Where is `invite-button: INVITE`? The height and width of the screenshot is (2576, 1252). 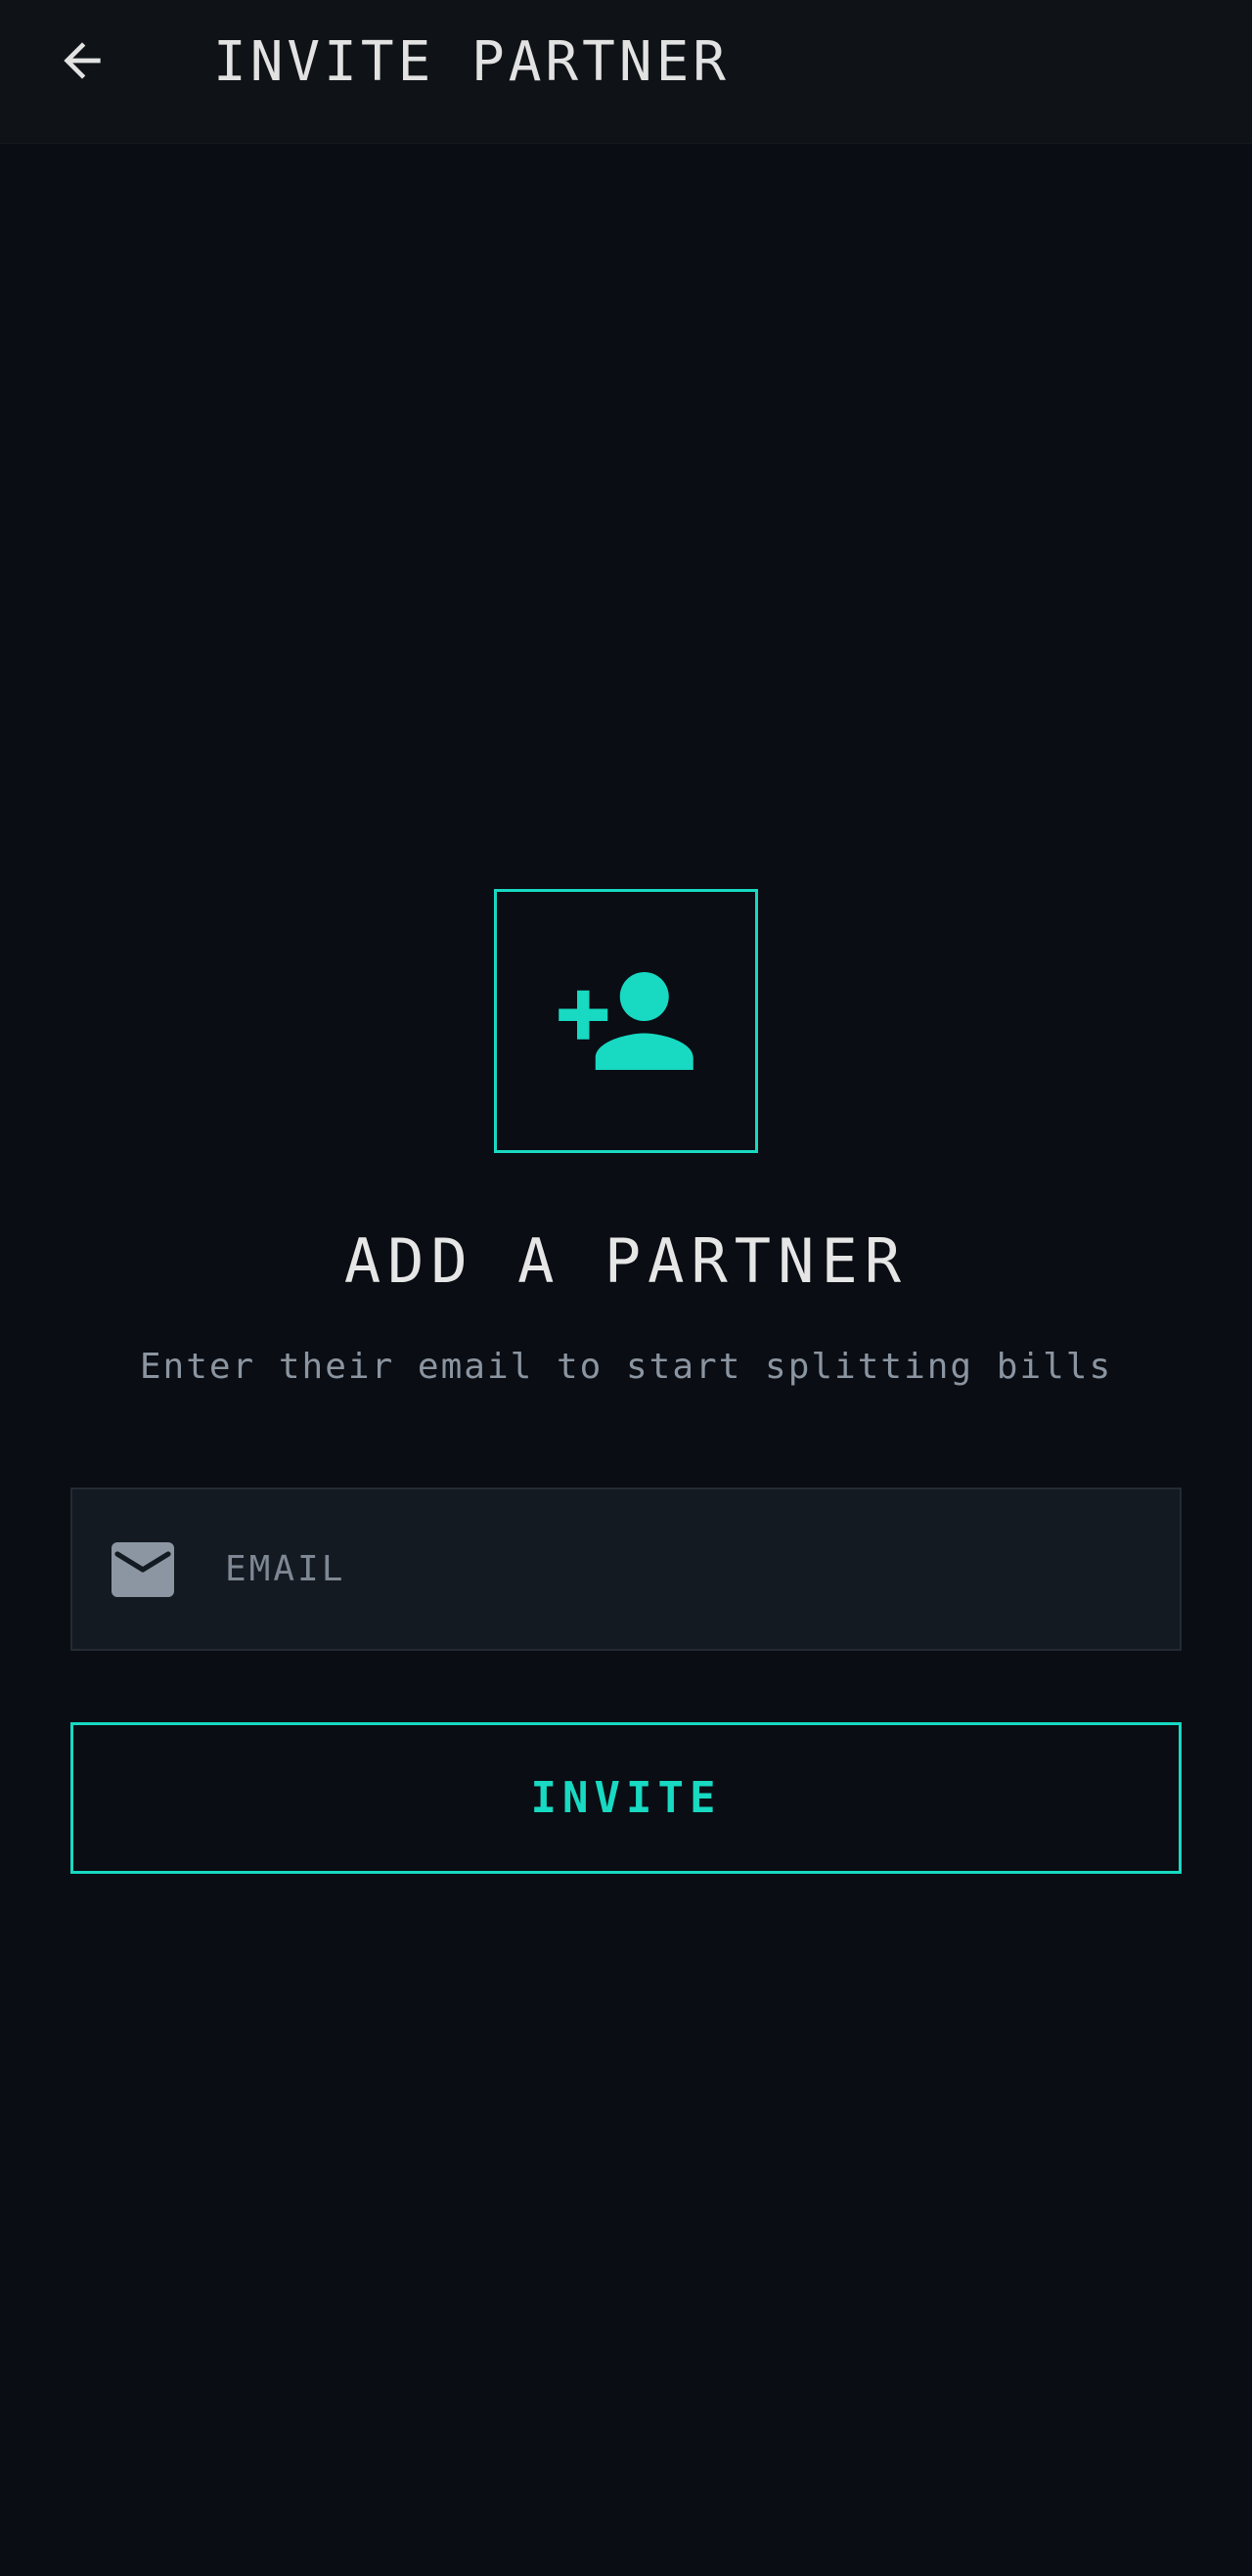
invite-button: INVITE is located at coordinates (626, 1798).